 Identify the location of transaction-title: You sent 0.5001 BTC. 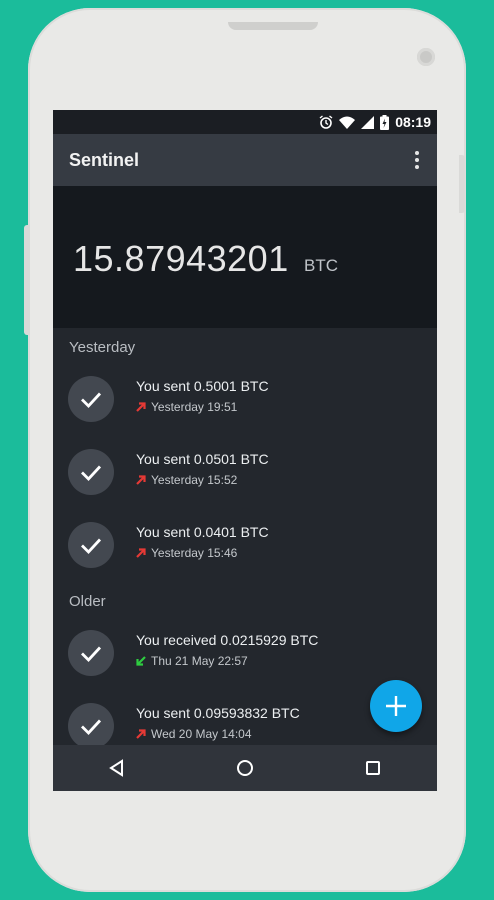
(202, 386).